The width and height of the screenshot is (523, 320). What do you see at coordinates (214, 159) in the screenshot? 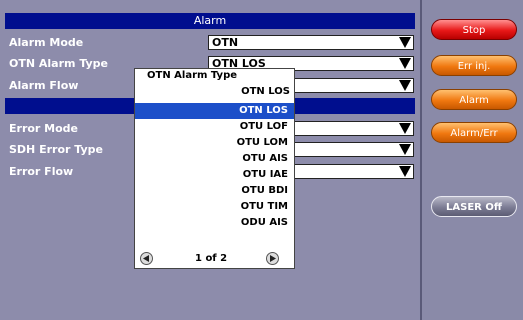
I see `popup-option: OTU AIS` at bounding box center [214, 159].